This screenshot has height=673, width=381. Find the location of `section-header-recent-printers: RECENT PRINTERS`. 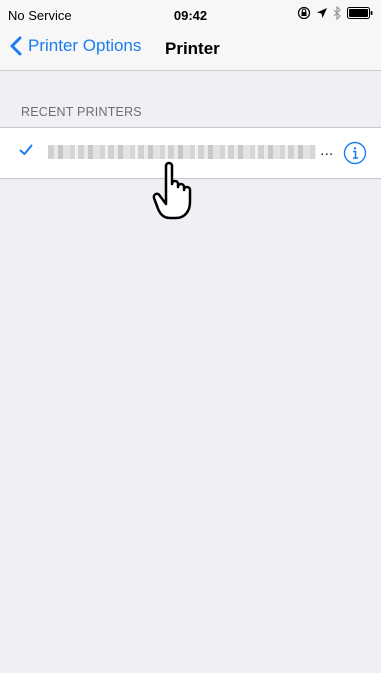

section-header-recent-printers: RECENT PRINTERS is located at coordinates (81, 112).